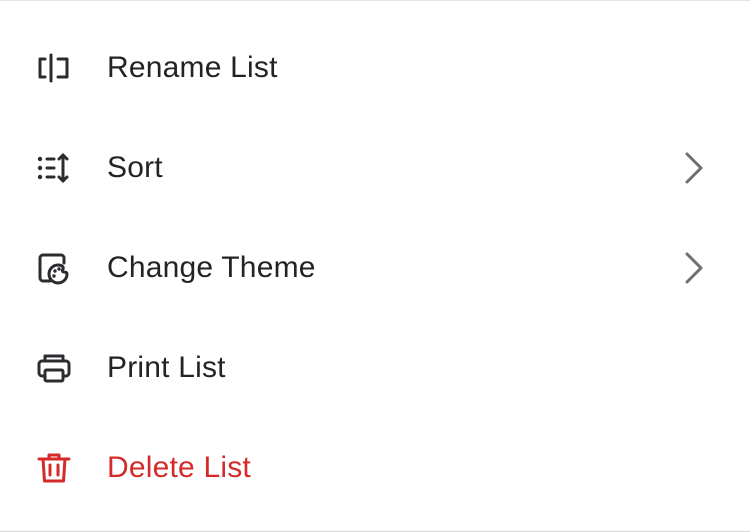  I want to click on theme-palette-icon, so click(54, 268).